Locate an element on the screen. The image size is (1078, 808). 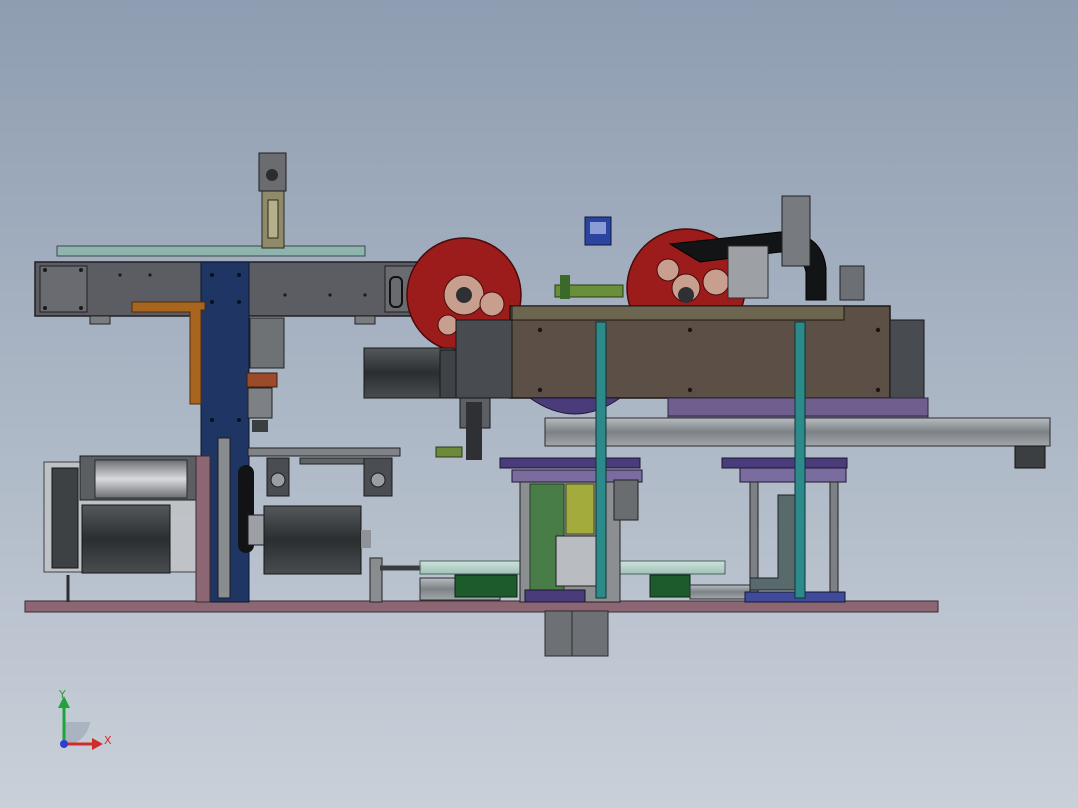
y-axis-label: Y is located at coordinates (62, 694).